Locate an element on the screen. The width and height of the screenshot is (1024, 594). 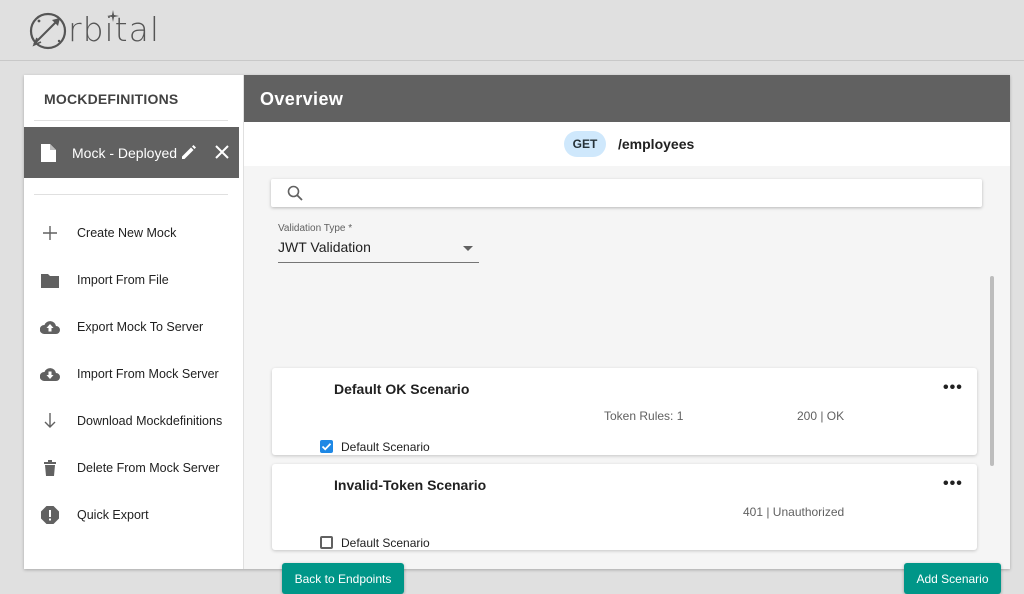
scenario-name: Default OK Scenario is located at coordinates (402, 389).